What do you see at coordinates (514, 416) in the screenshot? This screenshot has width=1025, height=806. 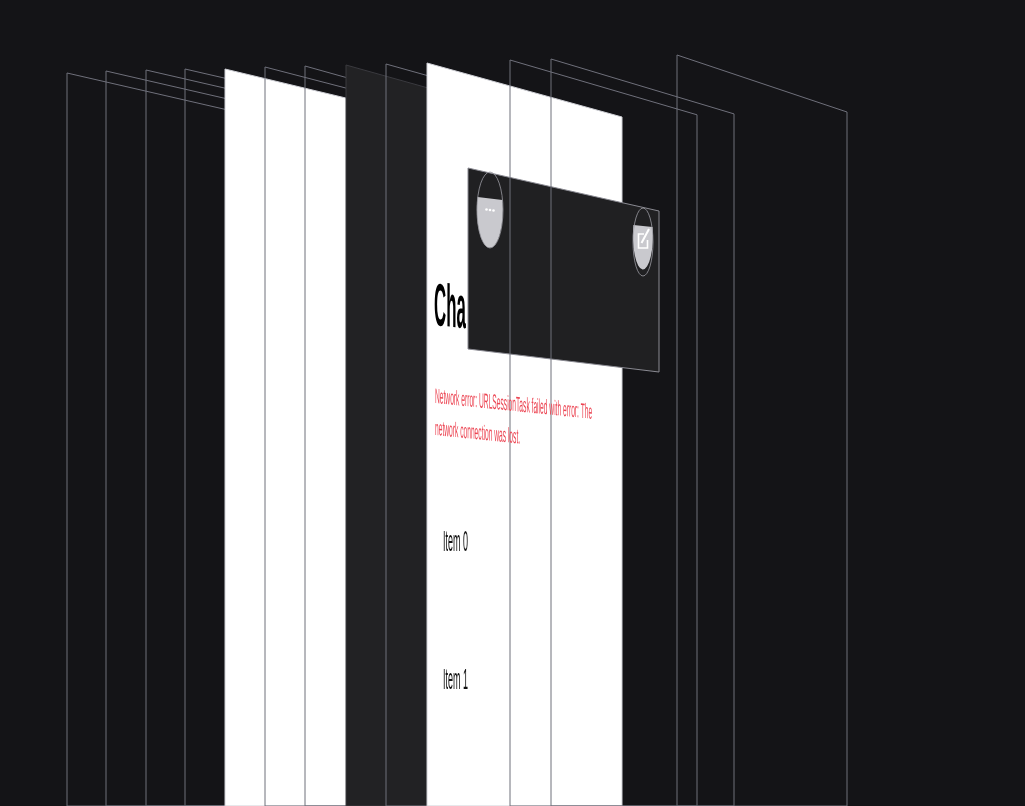 I see `error-message: Network error: URLSessionTask failed with error: The network connection was lost.` at bounding box center [514, 416].